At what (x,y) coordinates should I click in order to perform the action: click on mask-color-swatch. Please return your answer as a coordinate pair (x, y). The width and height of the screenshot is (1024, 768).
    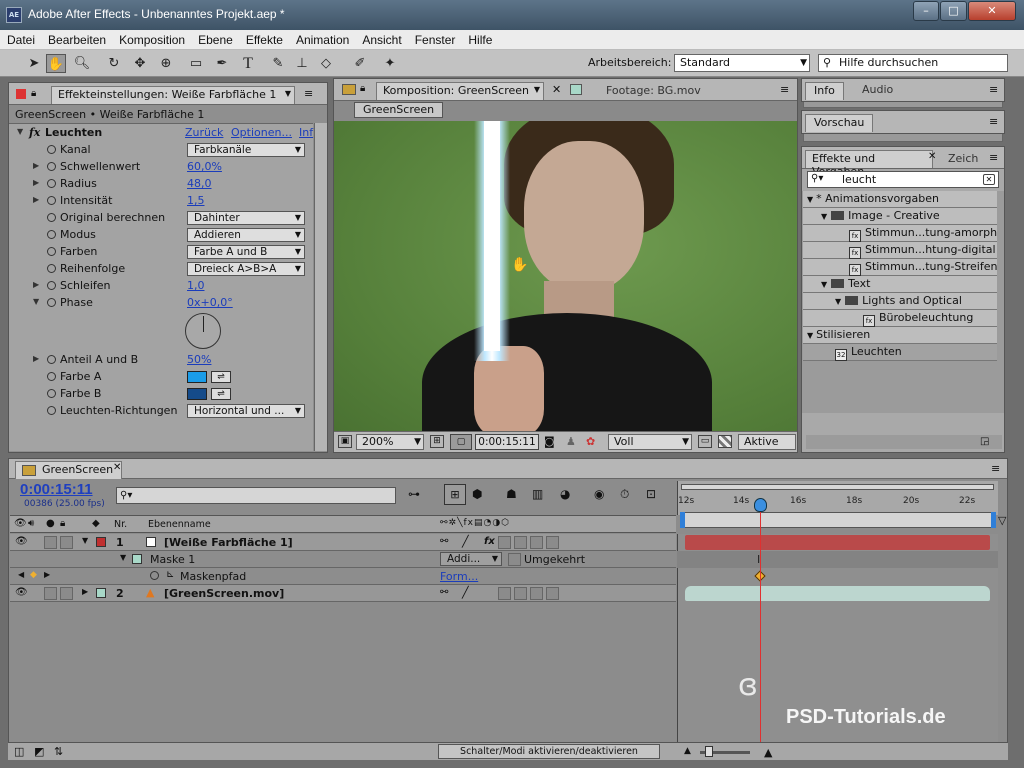
    Looking at the image, I should click on (137, 559).